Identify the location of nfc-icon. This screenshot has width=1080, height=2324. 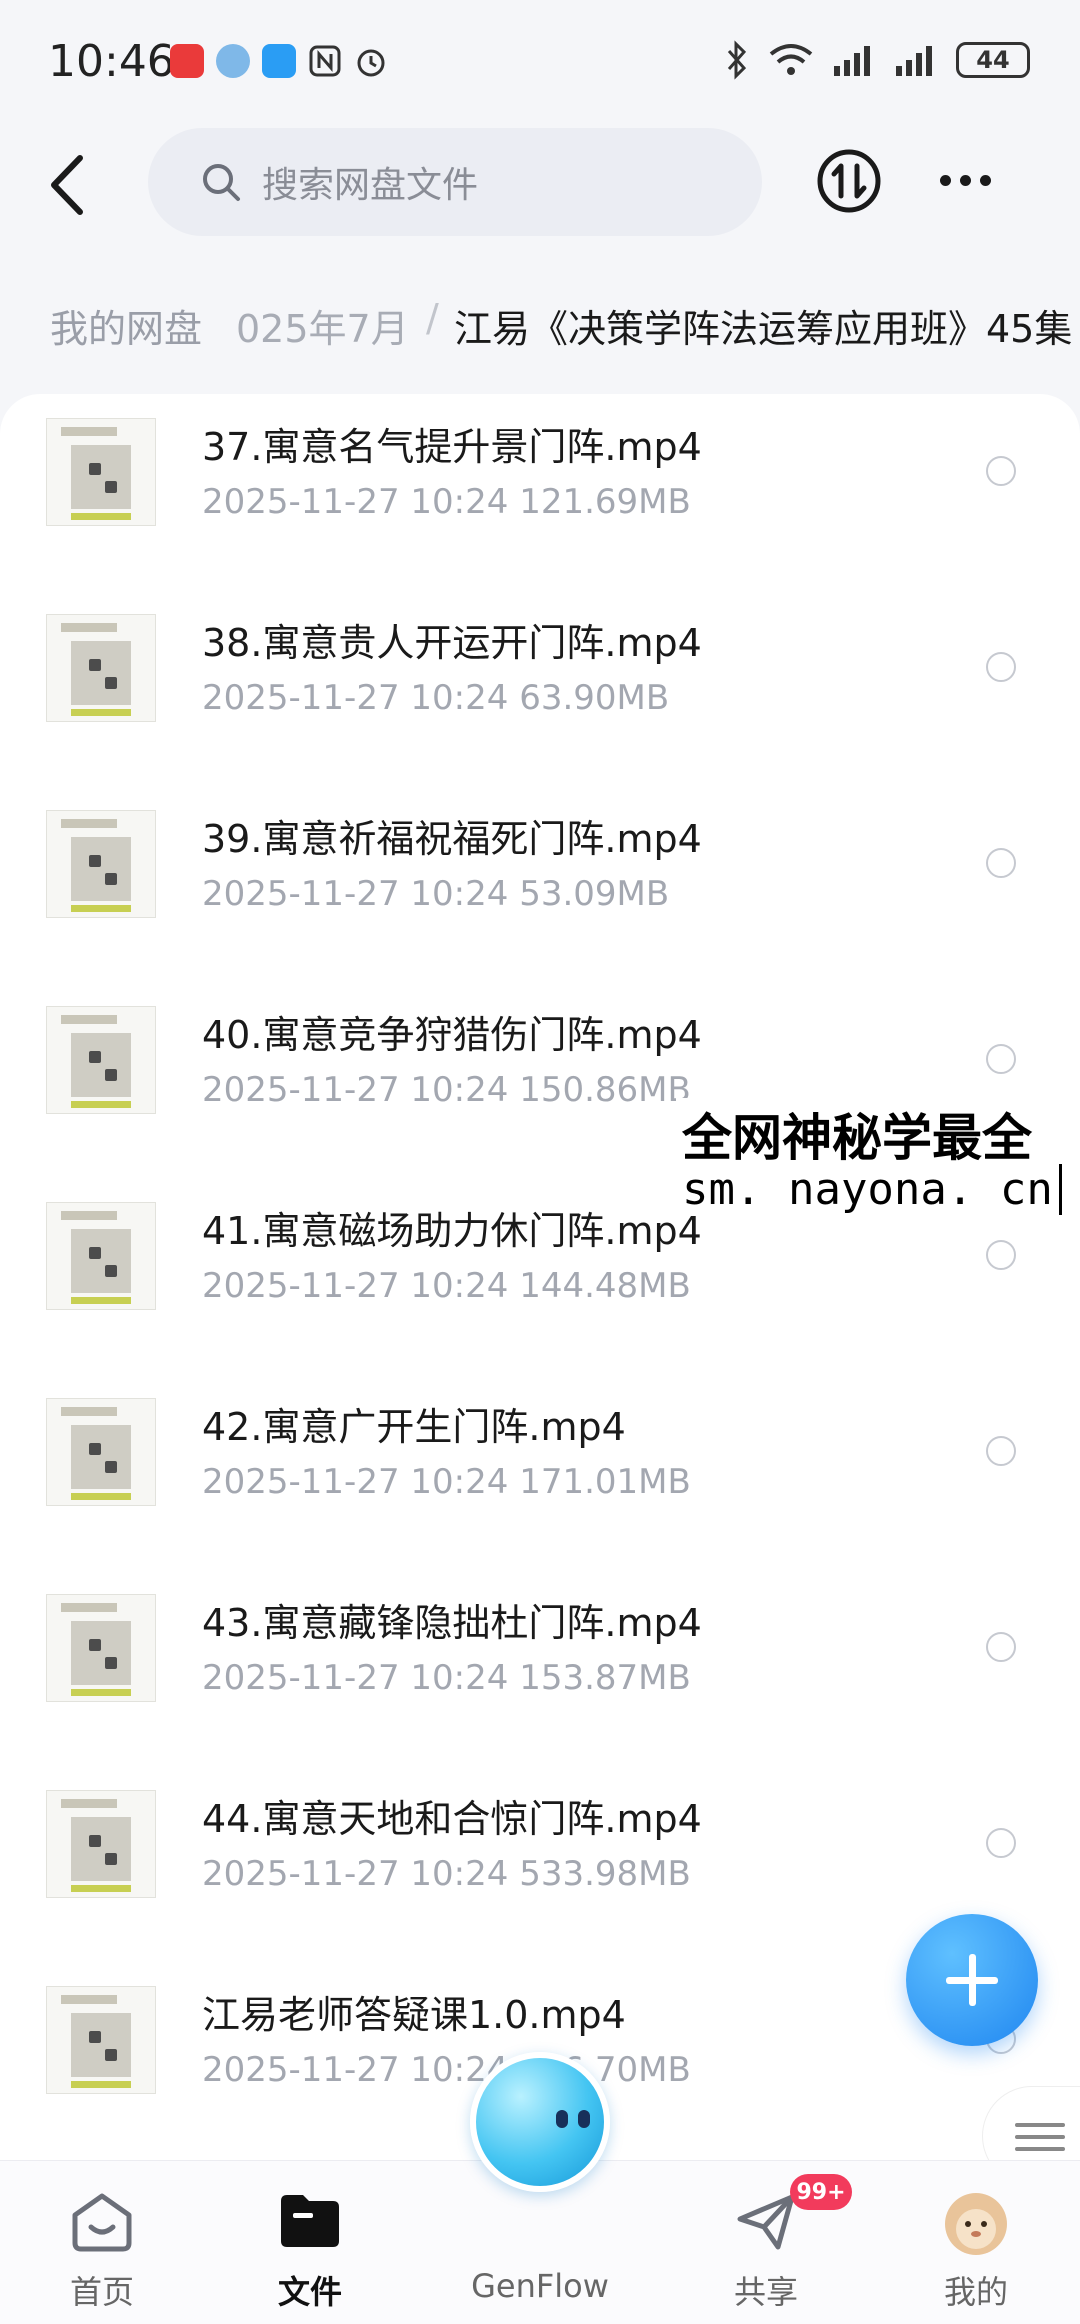
(325, 61).